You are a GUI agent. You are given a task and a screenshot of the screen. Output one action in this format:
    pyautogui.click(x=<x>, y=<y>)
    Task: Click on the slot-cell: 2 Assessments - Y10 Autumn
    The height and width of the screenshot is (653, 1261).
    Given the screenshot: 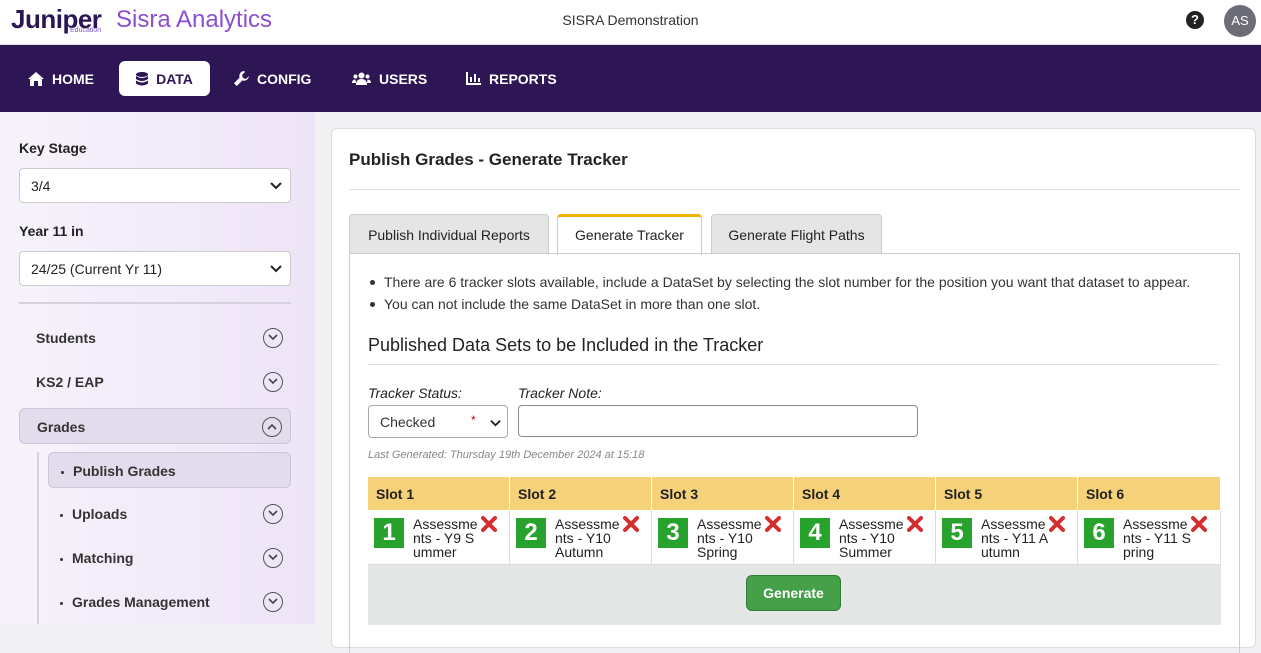 What is the action you would take?
    pyautogui.click(x=581, y=537)
    